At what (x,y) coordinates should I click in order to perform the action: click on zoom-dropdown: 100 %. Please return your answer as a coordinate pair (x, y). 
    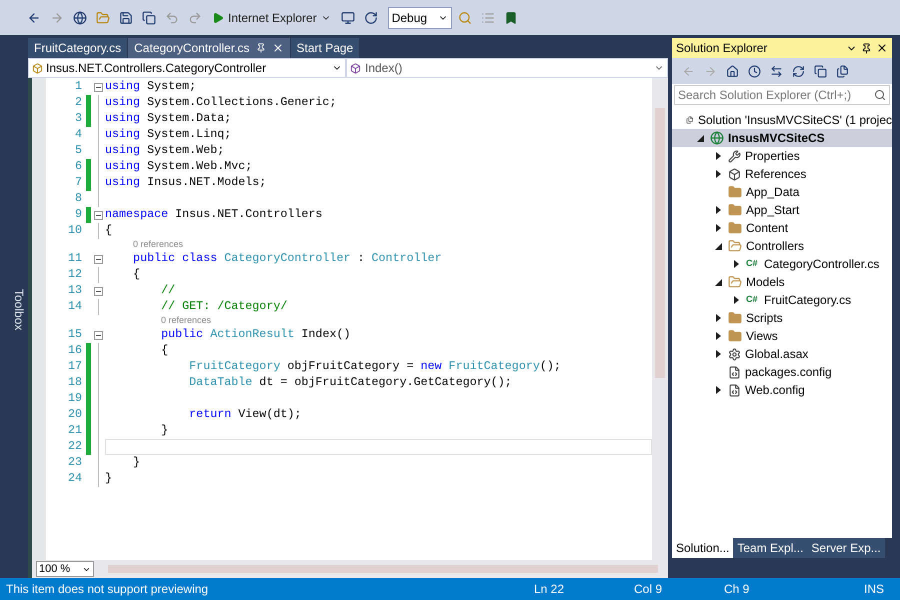
    Looking at the image, I should click on (65, 569).